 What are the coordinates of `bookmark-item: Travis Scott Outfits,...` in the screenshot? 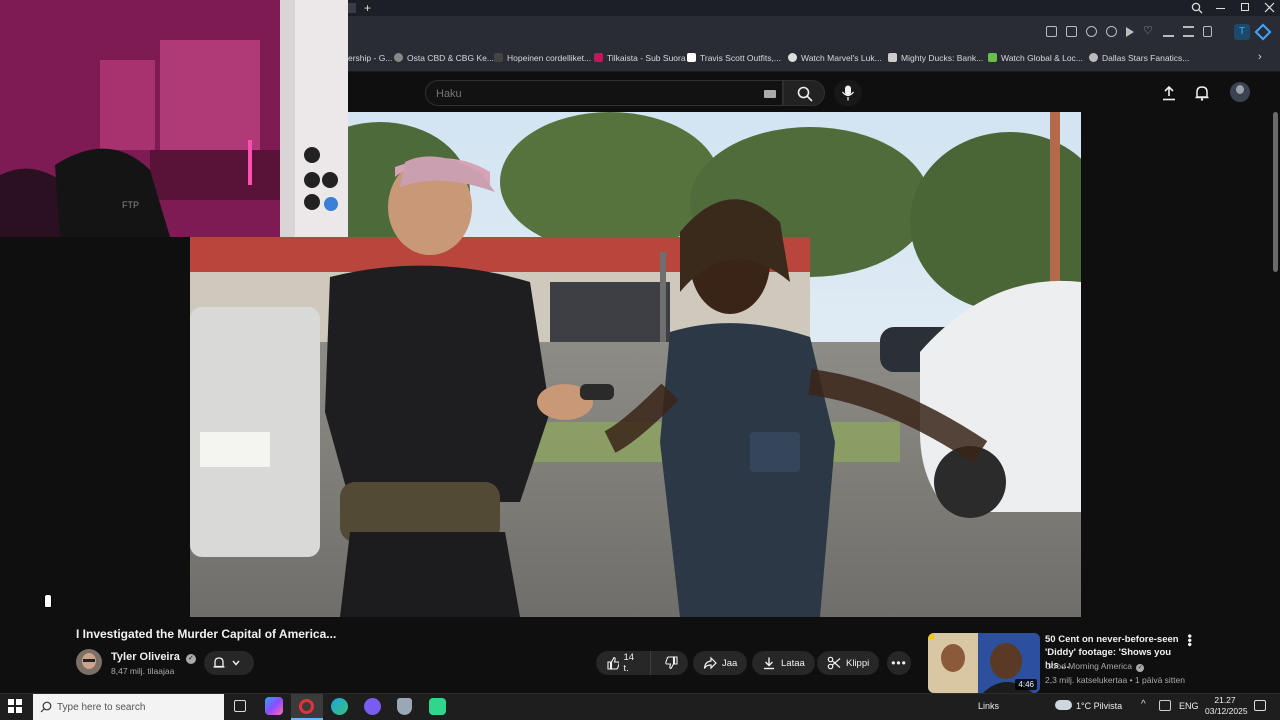 It's located at (734, 58).